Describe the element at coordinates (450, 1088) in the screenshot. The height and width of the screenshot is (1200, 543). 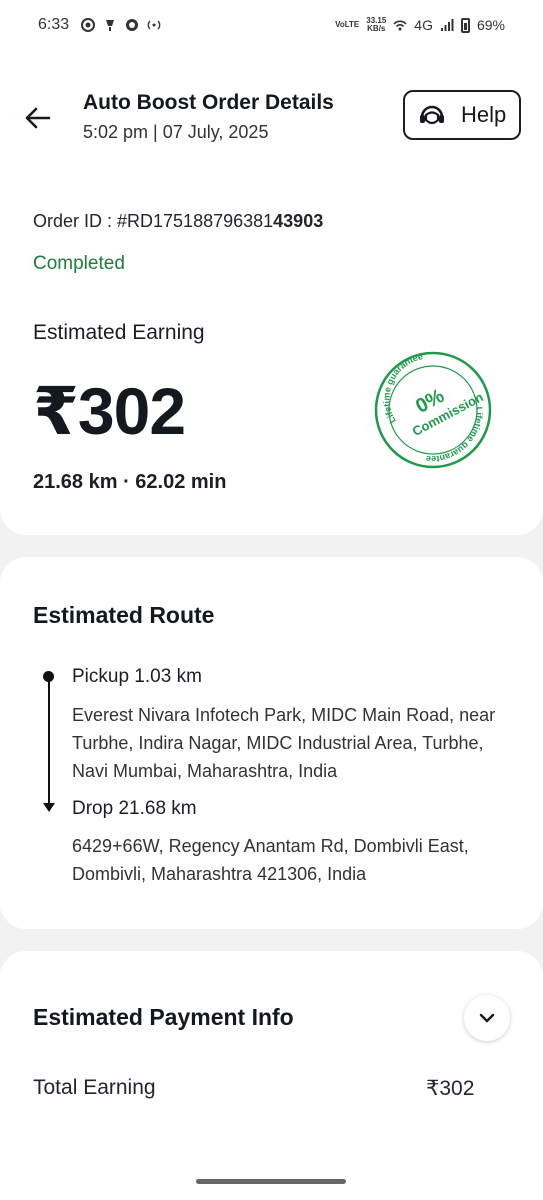
I see `total-earning-value: ₹302` at that location.